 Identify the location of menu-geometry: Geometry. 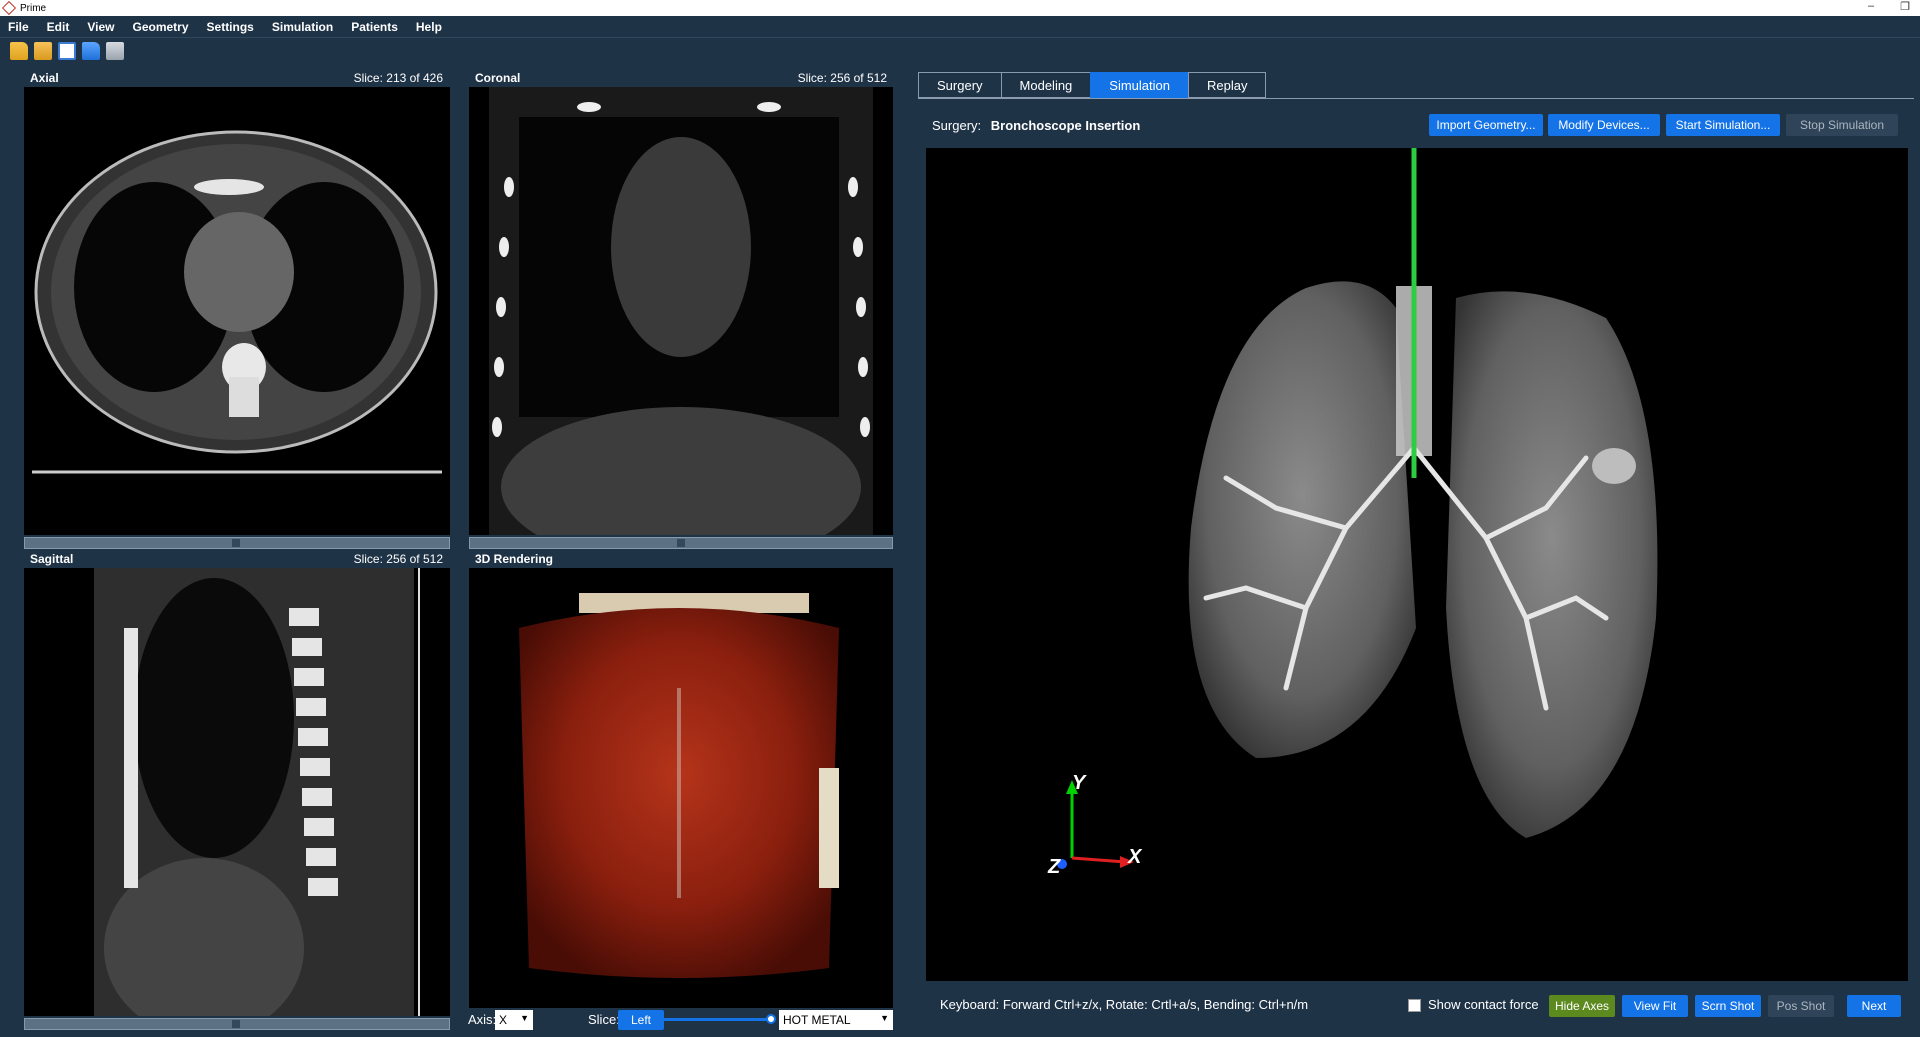
(160, 27).